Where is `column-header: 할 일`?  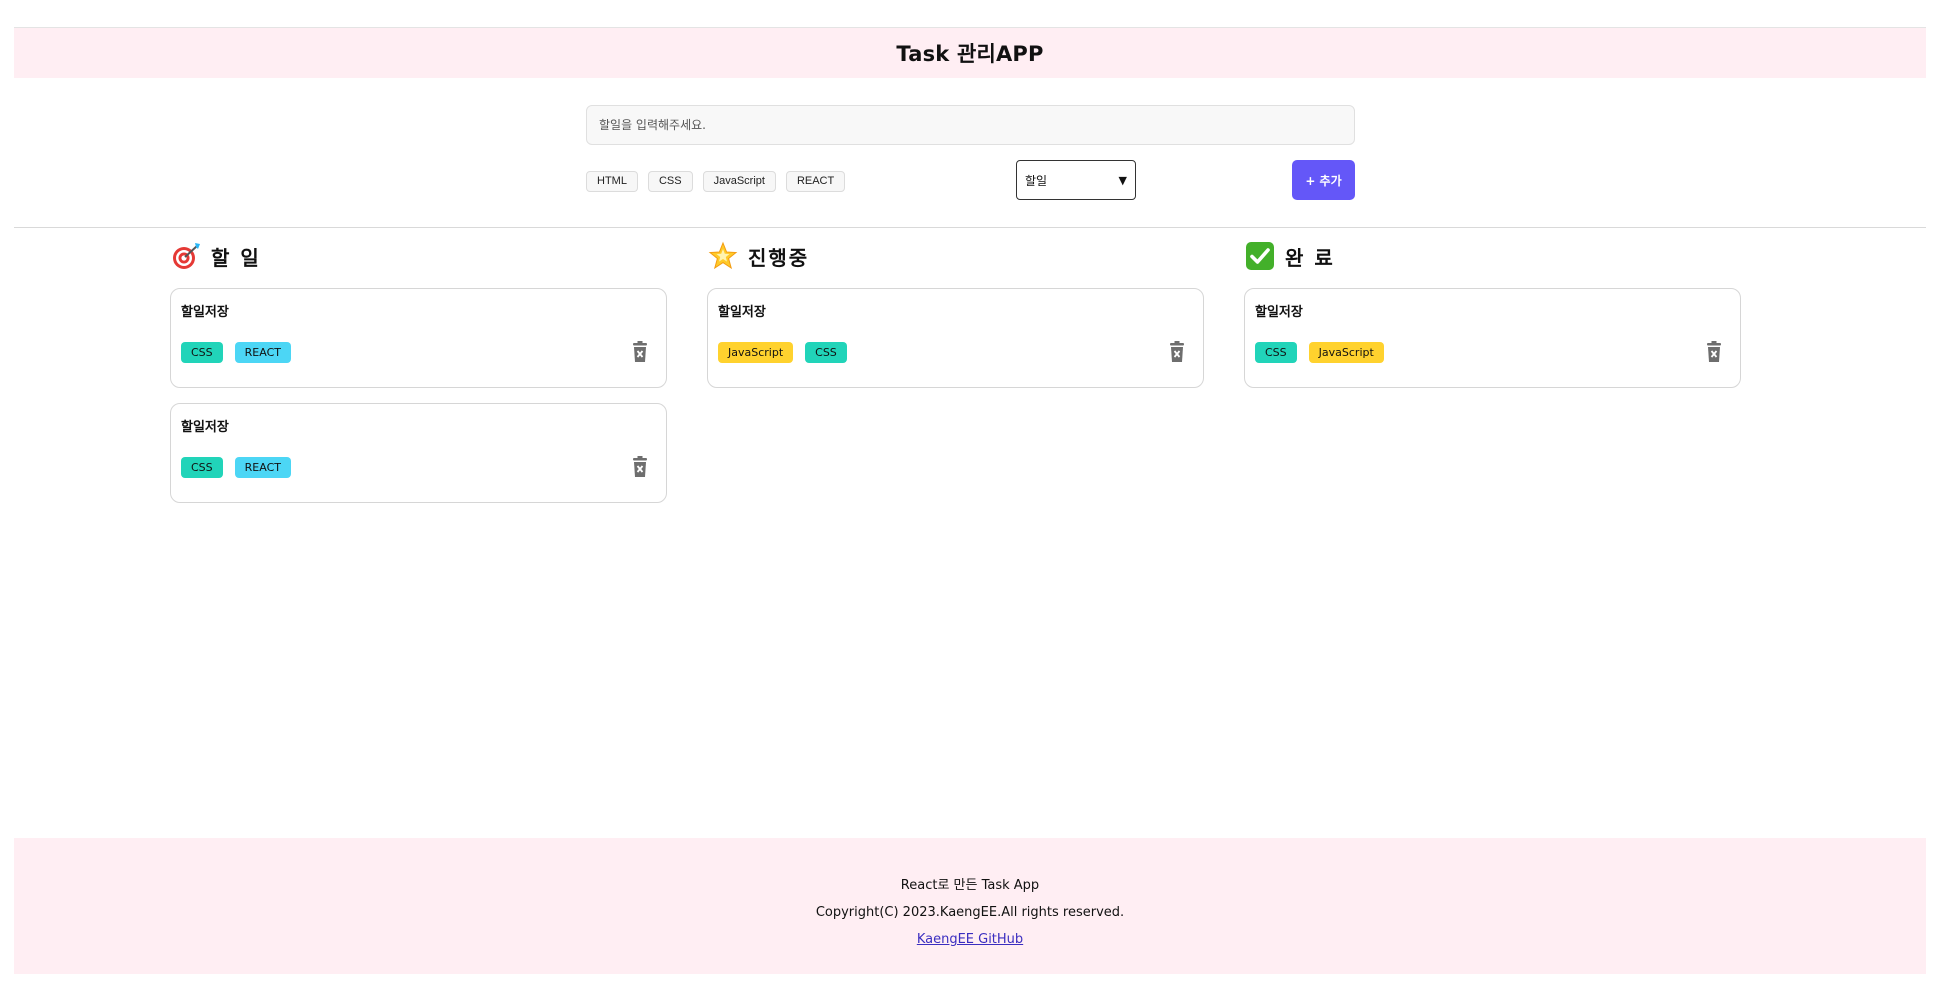 column-header: 할 일 is located at coordinates (418, 256).